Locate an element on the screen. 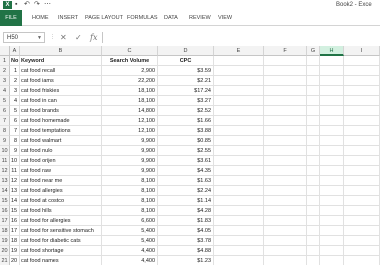  row-number: 21 is located at coordinates (5, 260).